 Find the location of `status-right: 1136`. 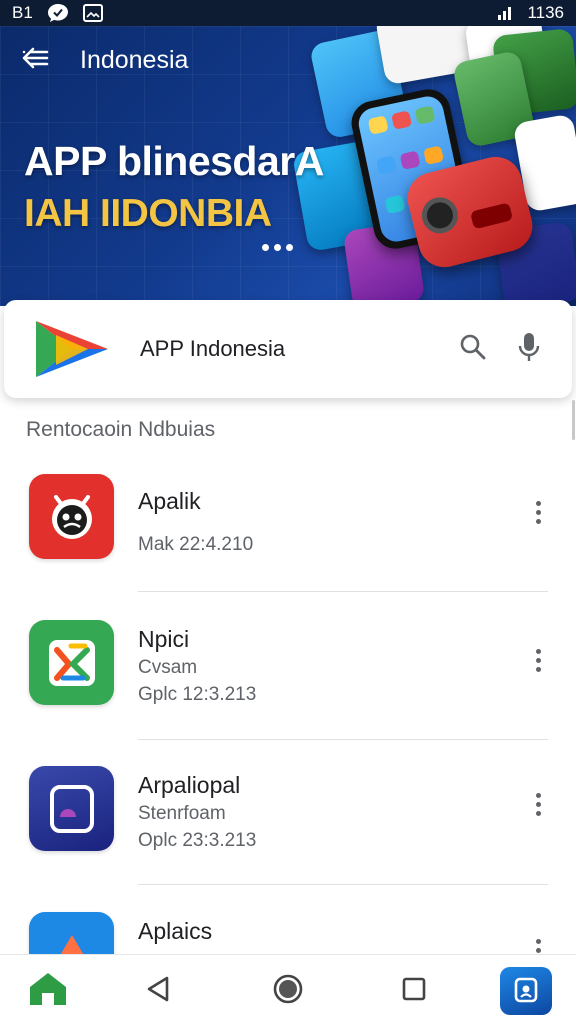

status-right: 1136 is located at coordinates (530, 13).